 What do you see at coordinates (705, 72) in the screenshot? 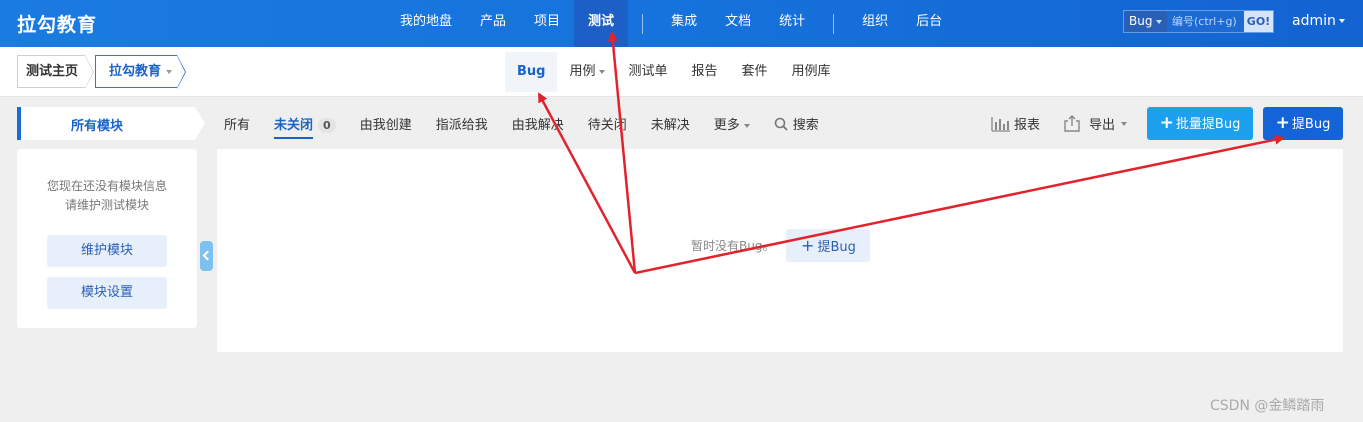
I see `tab-report: 报告` at bounding box center [705, 72].